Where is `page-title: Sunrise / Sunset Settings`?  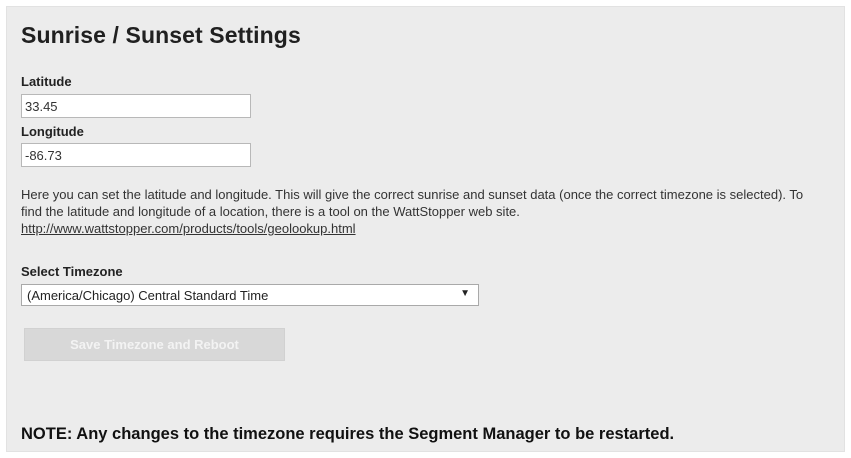 page-title: Sunrise / Sunset Settings is located at coordinates (161, 35).